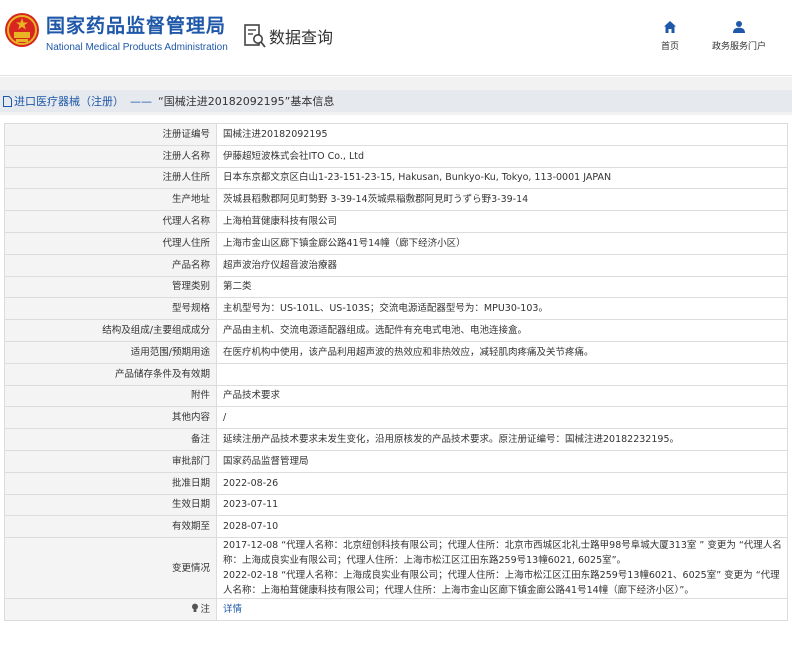 The height and width of the screenshot is (654, 792). What do you see at coordinates (739, 27) in the screenshot?
I see `user-icon` at bounding box center [739, 27].